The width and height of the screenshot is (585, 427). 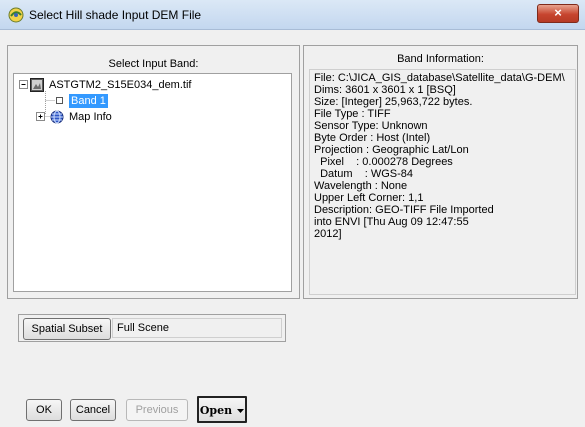 I want to click on band-icon, so click(x=60, y=101).